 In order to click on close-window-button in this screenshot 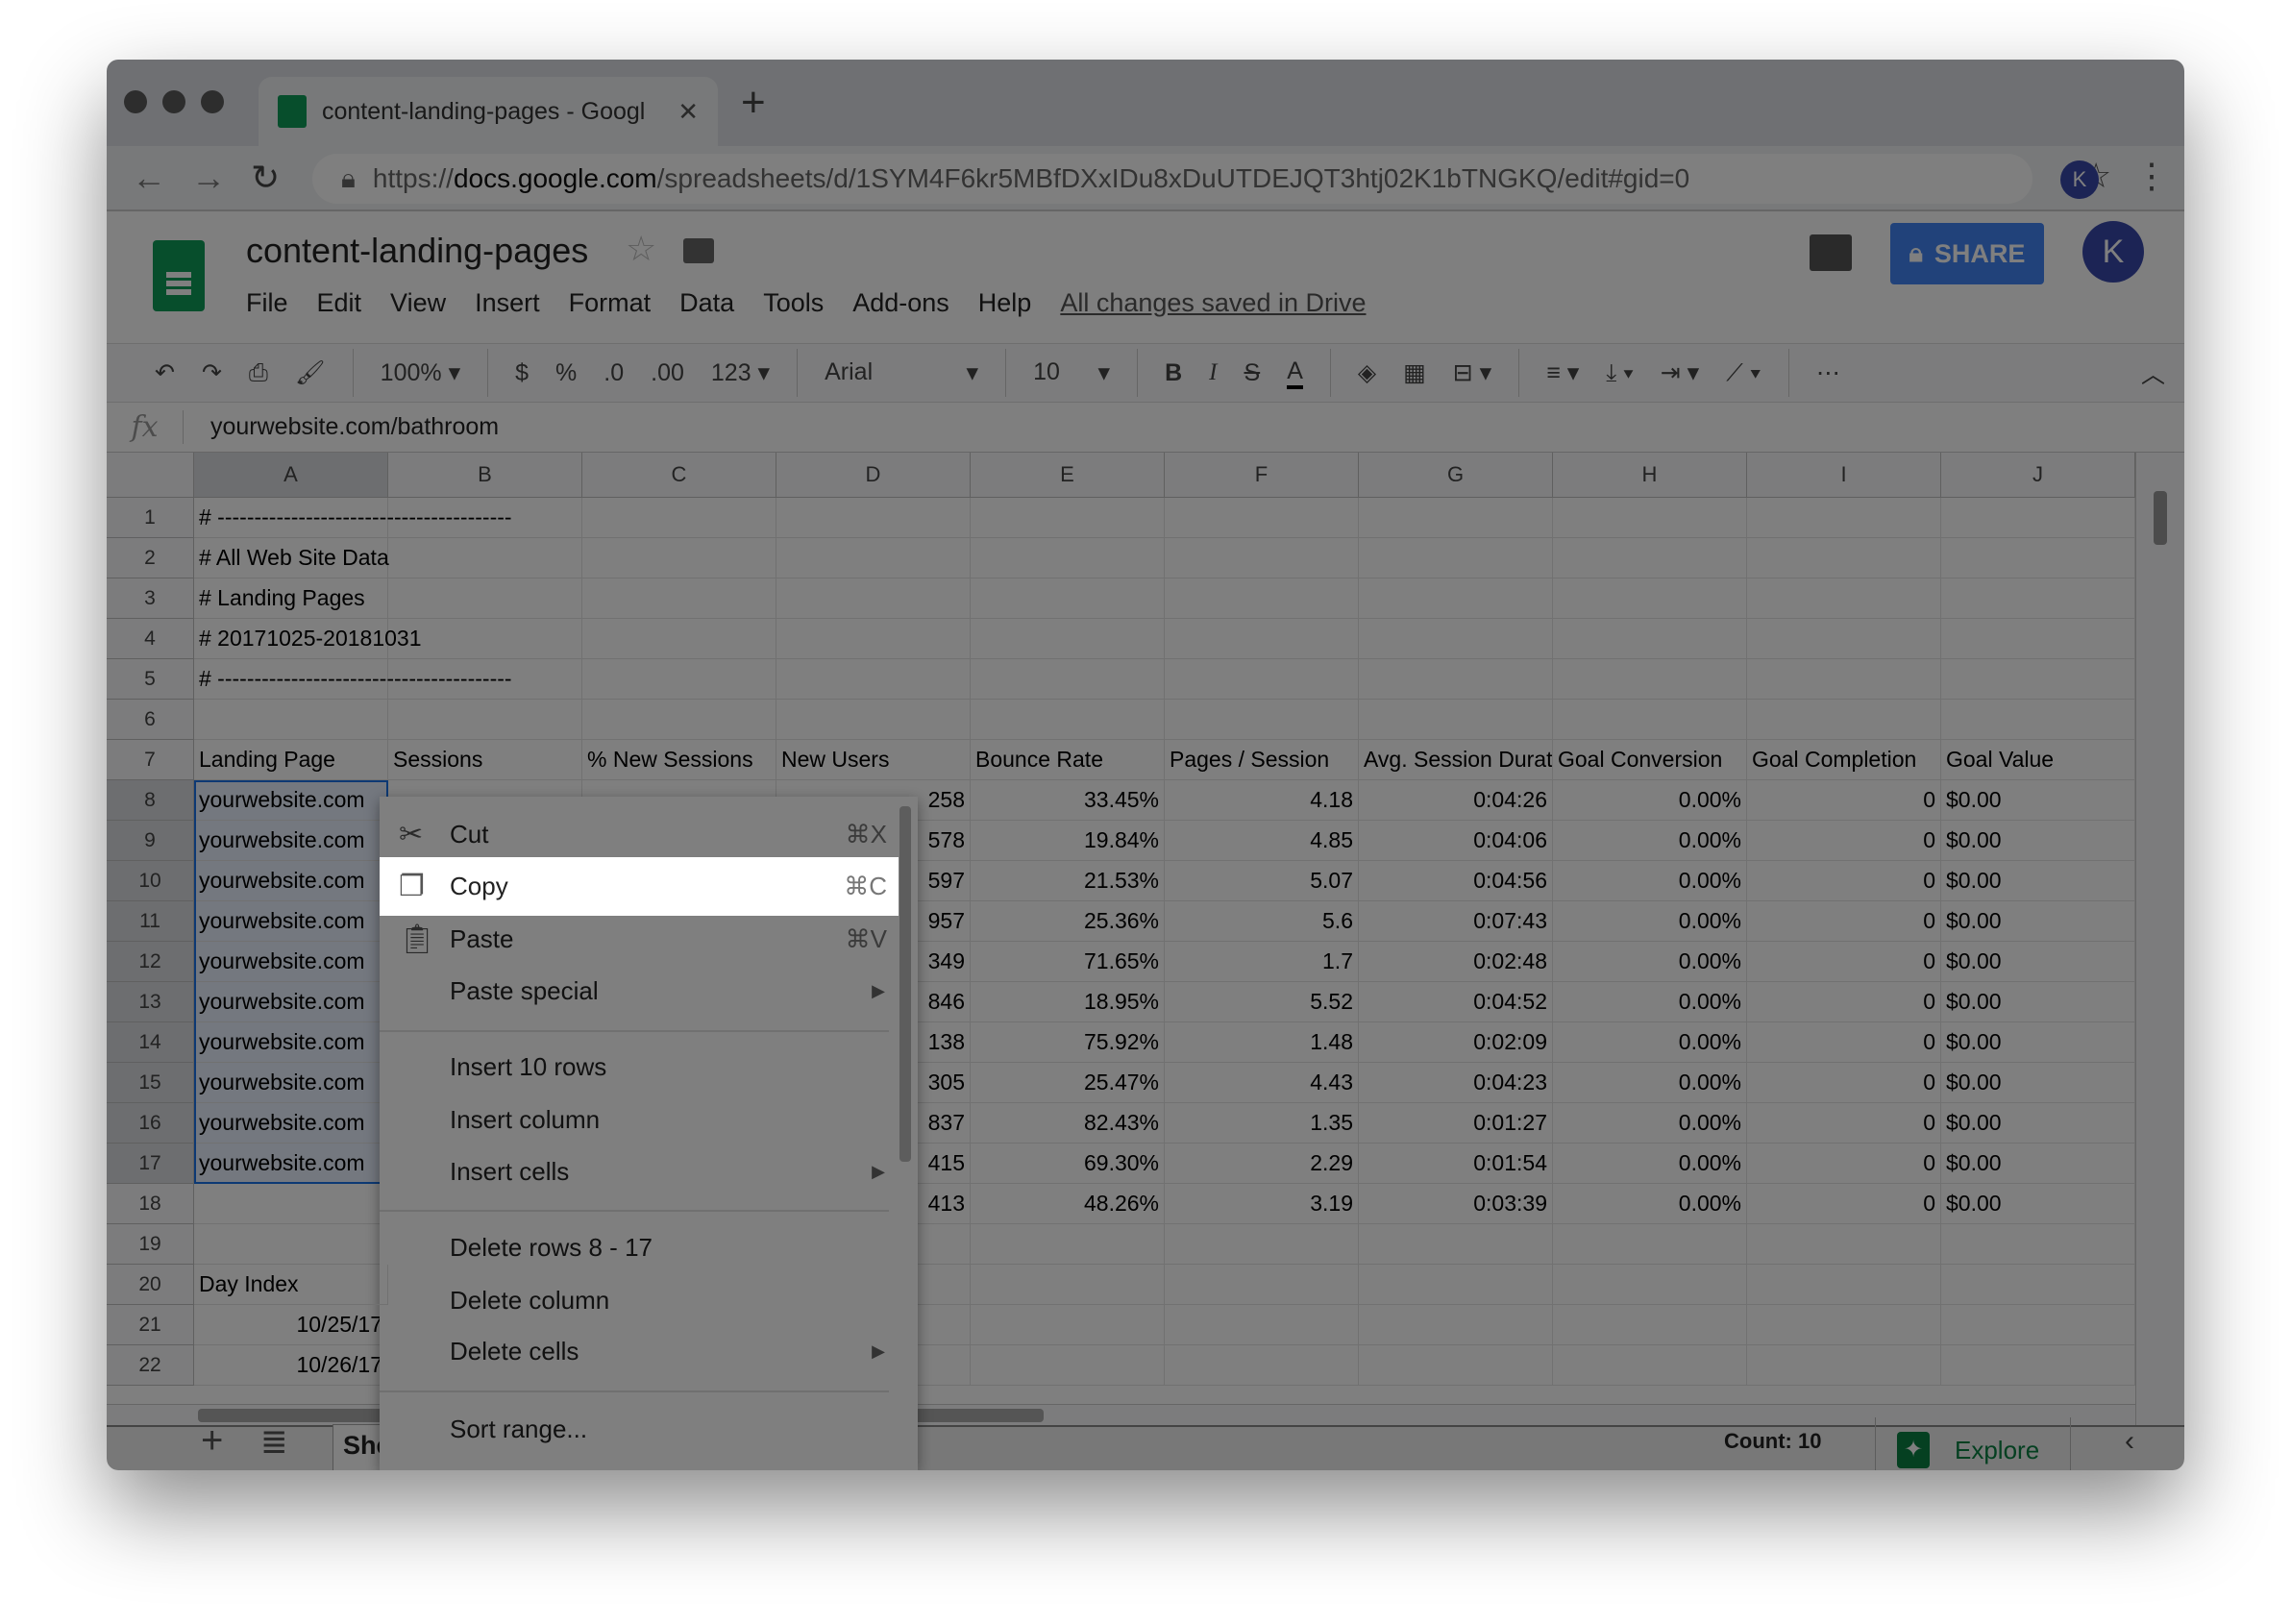, I will do `click(135, 101)`.